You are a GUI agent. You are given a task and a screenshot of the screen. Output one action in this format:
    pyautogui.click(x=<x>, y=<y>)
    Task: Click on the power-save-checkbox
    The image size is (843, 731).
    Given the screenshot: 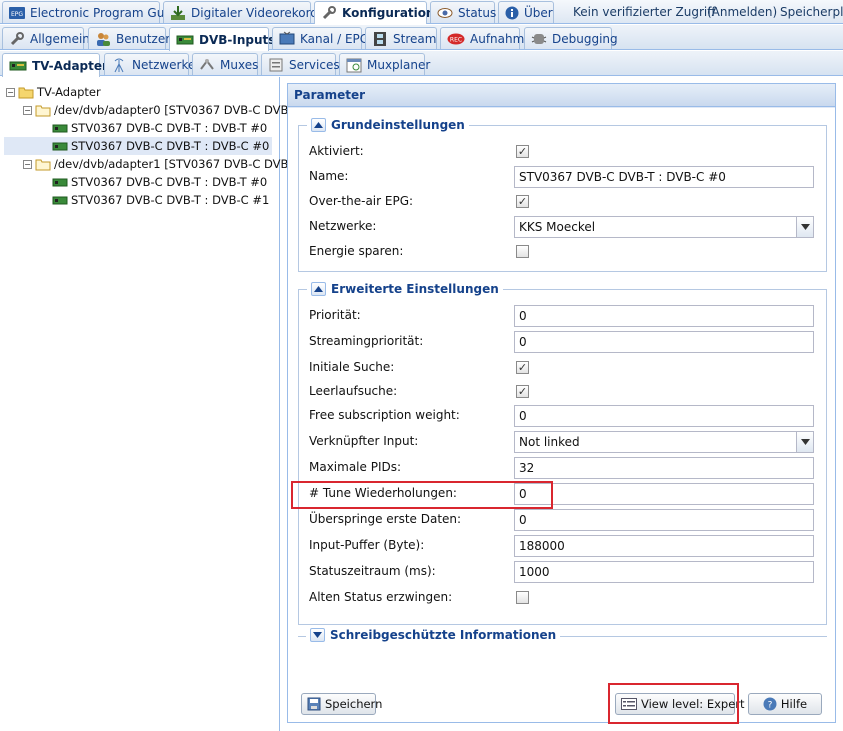 What is the action you would take?
    pyautogui.click(x=522, y=251)
    